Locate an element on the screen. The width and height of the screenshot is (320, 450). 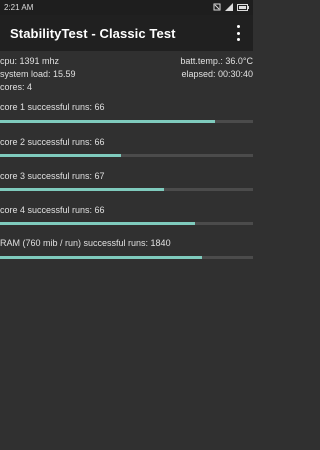
ram-progress-bar is located at coordinates (126, 257).